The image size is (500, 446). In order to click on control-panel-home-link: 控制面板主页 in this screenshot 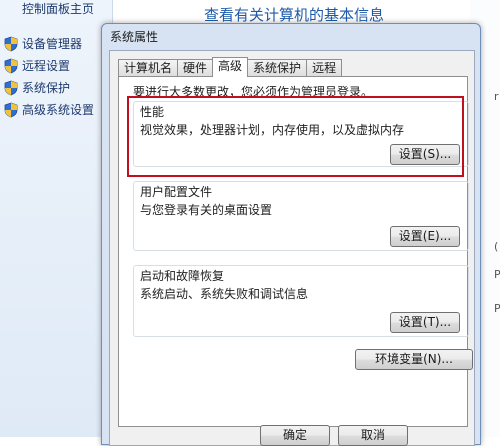, I will do `click(58, 8)`.